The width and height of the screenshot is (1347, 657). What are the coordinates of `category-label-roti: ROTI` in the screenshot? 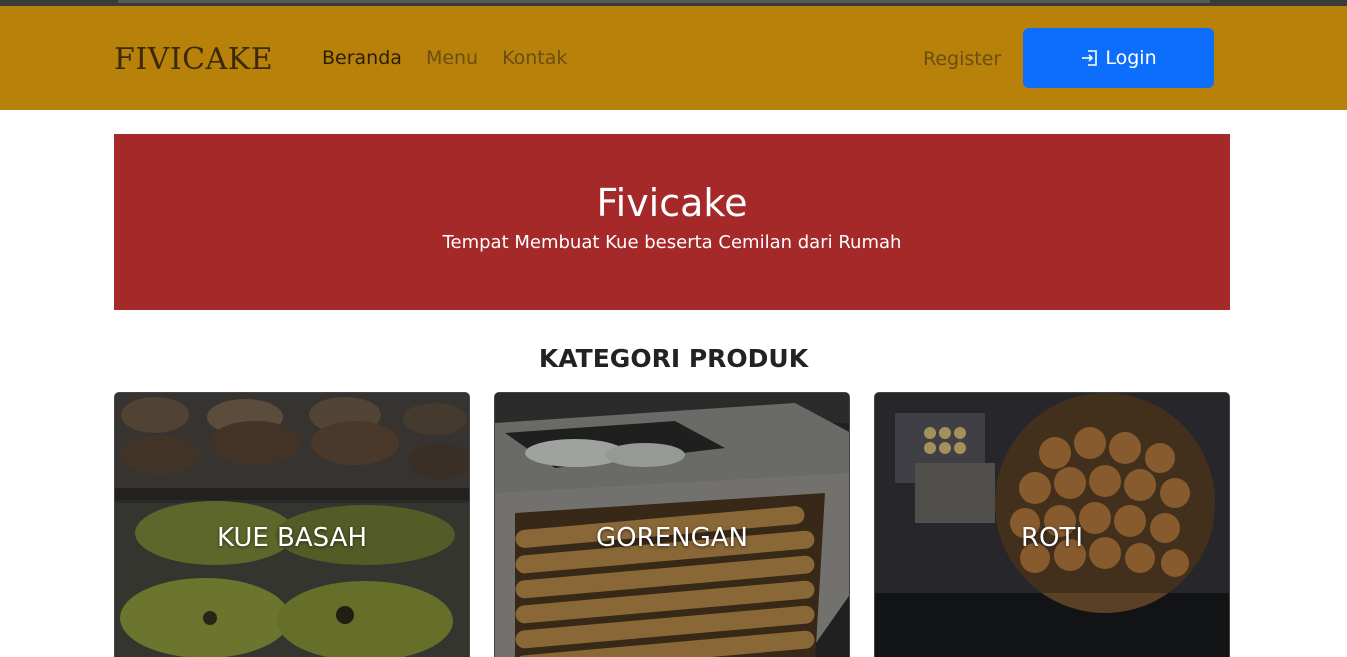 It's located at (1052, 538).